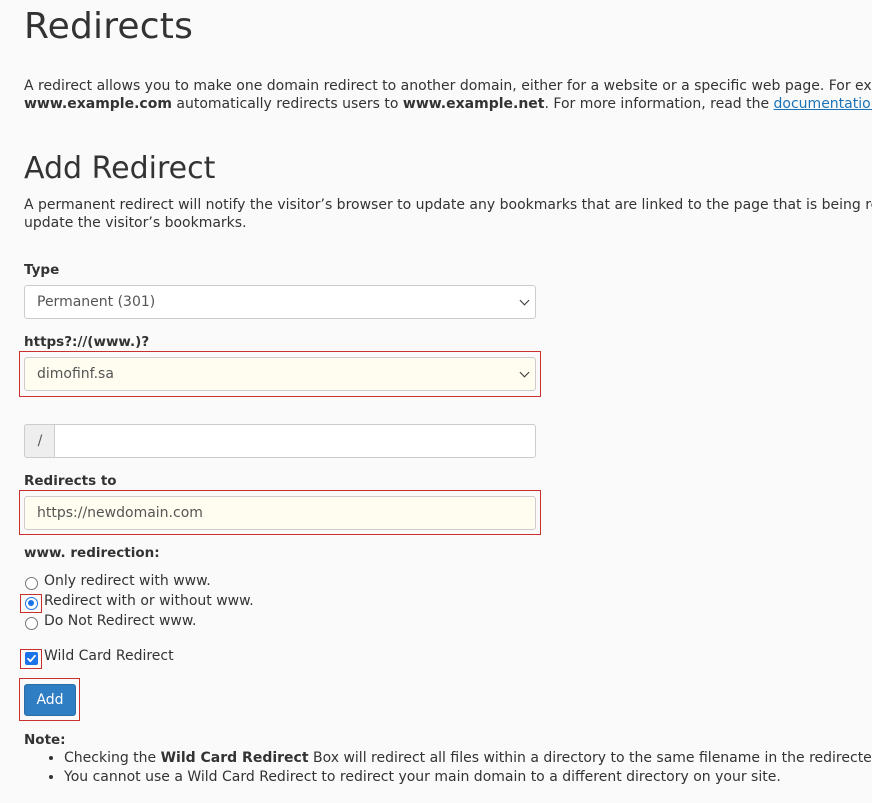  Describe the element at coordinates (42, 270) in the screenshot. I see `type-label: Type` at that location.